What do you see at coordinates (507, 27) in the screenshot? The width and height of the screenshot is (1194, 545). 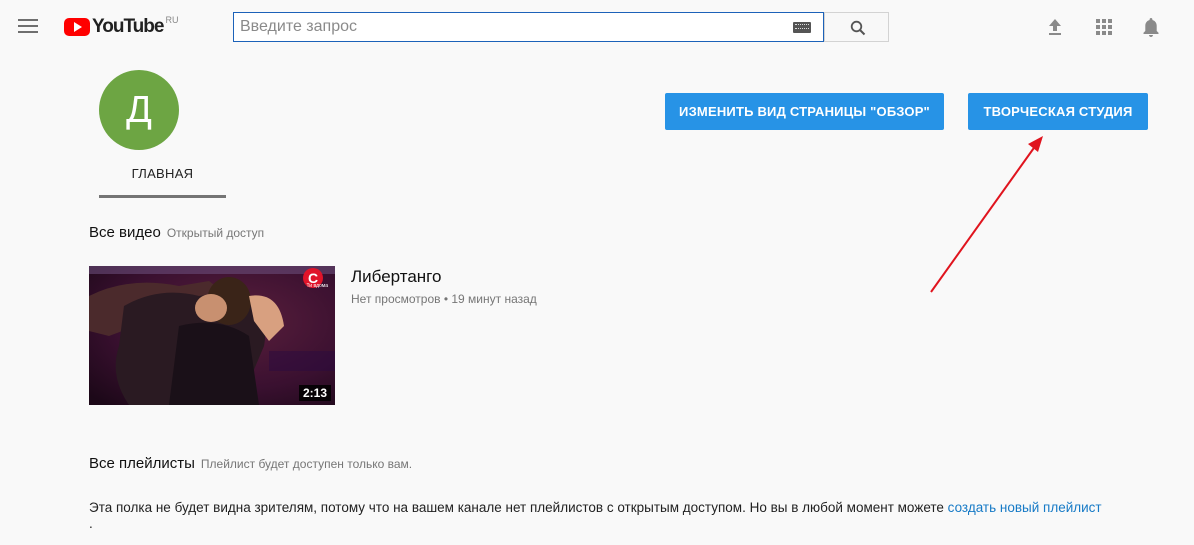 I see `search-input` at bounding box center [507, 27].